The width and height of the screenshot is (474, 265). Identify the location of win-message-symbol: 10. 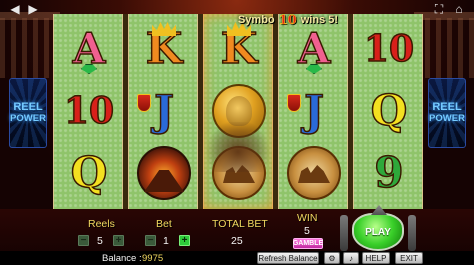
(287, 20).